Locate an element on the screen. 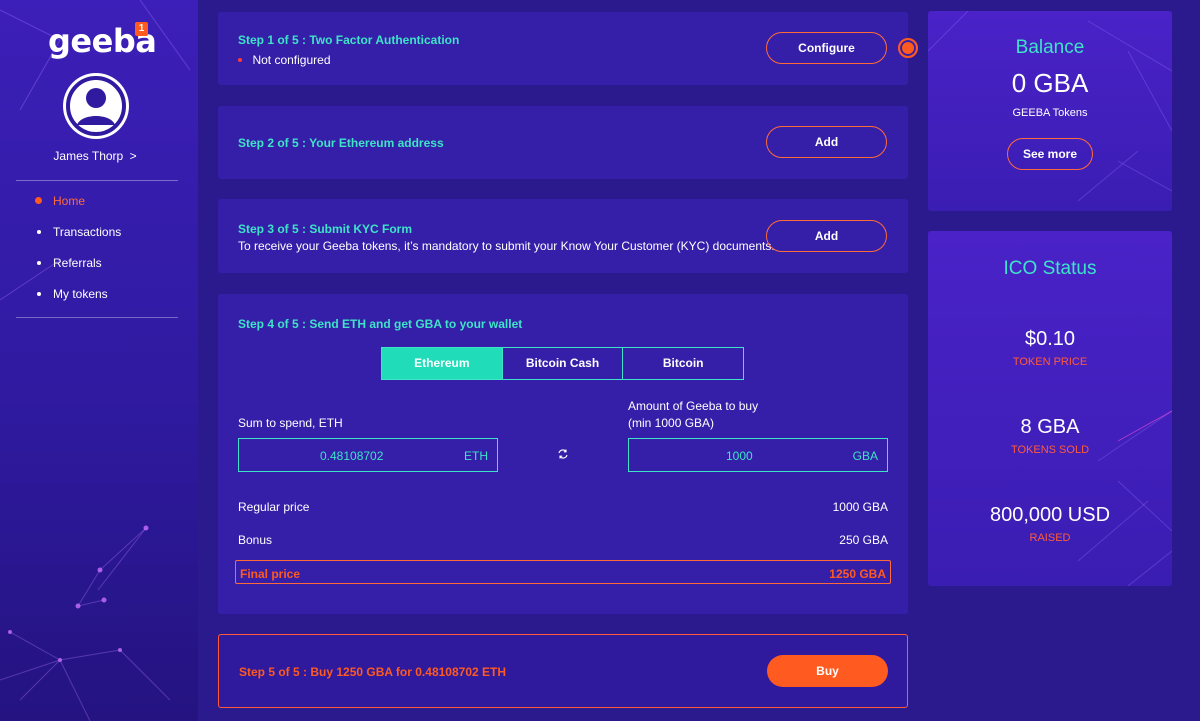  sidebar-item-home: Home is located at coordinates (99, 207).